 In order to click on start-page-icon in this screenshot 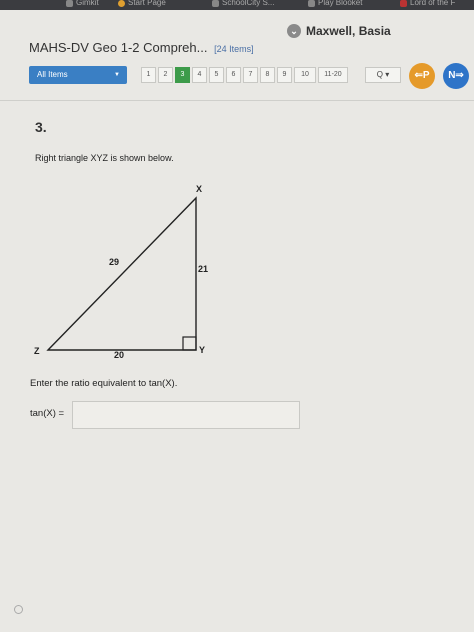, I will do `click(121, 3)`.